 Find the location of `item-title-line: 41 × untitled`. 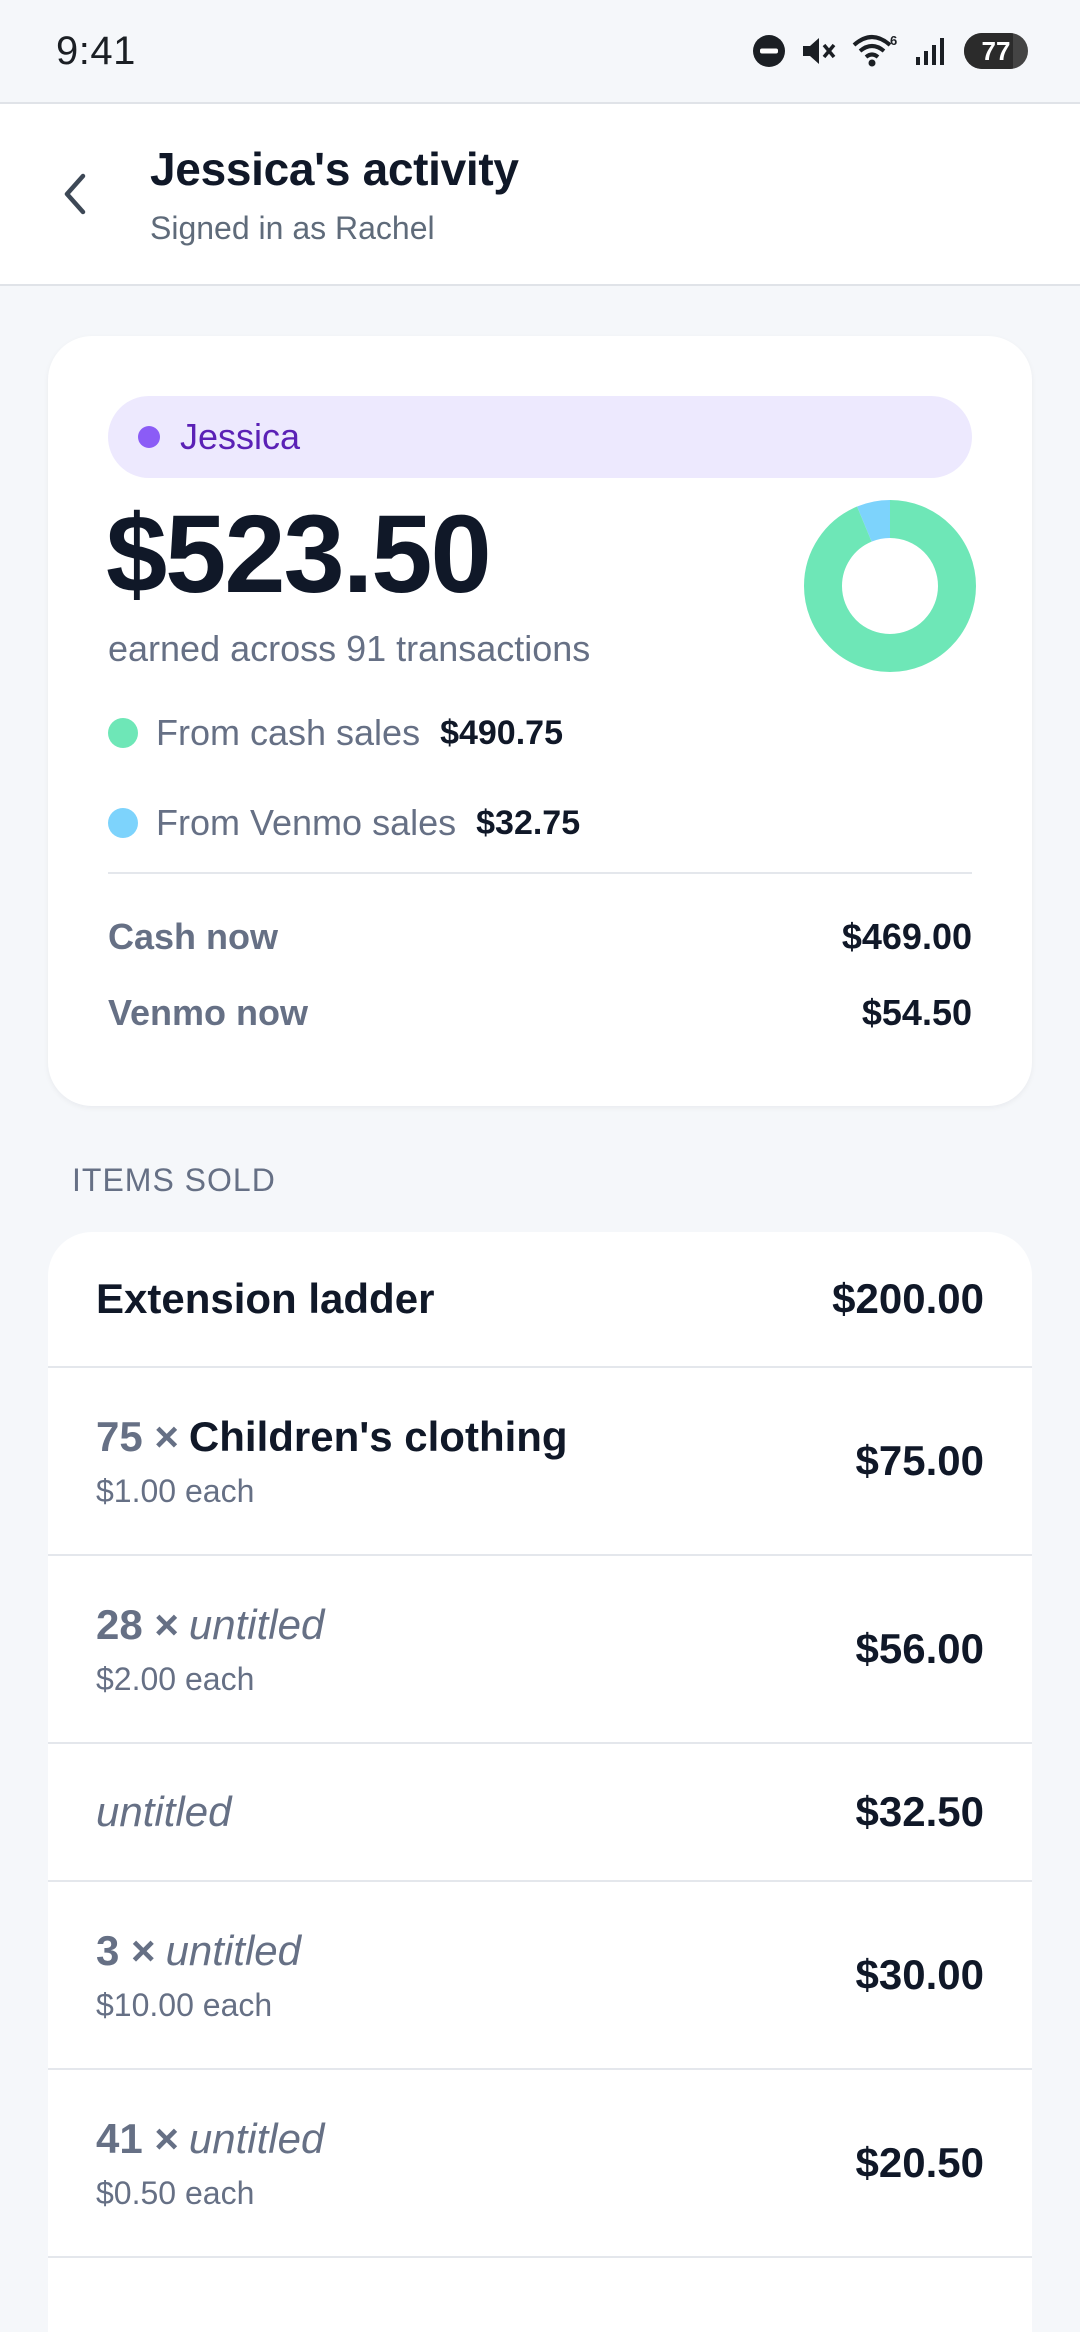

item-title-line: 41 × untitled is located at coordinates (210, 2139).